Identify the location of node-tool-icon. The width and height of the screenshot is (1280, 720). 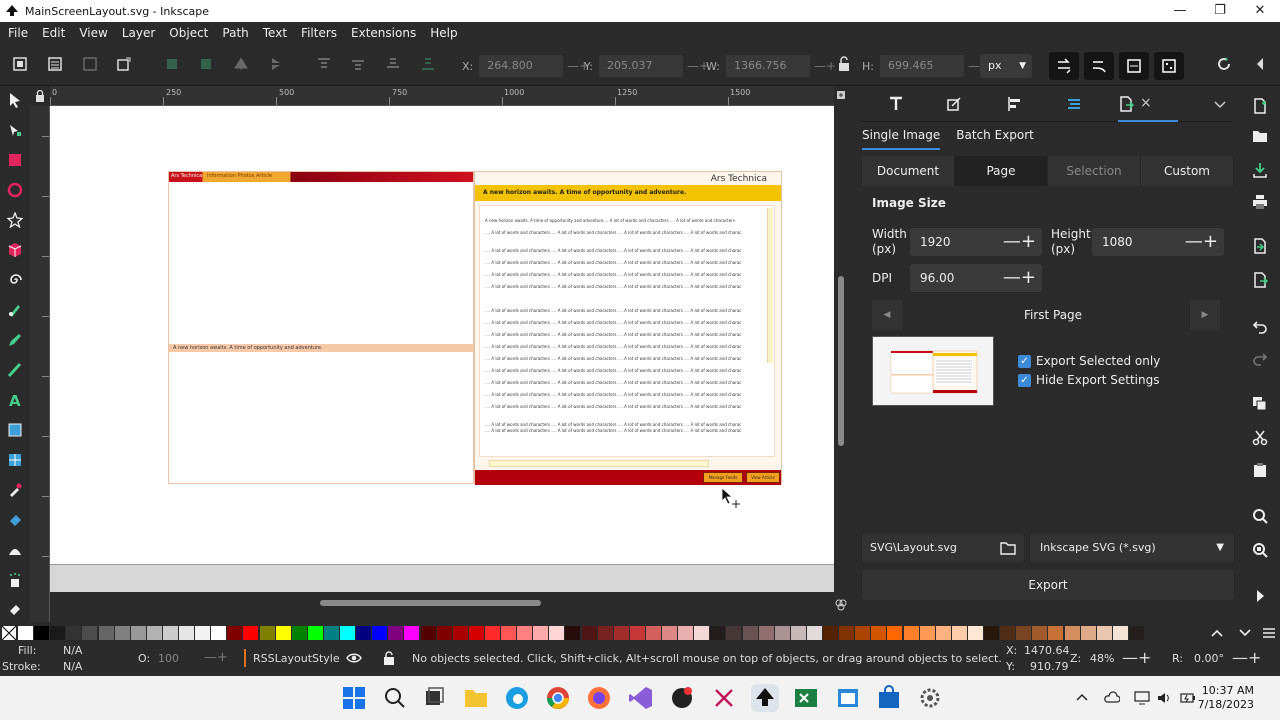
(15, 130).